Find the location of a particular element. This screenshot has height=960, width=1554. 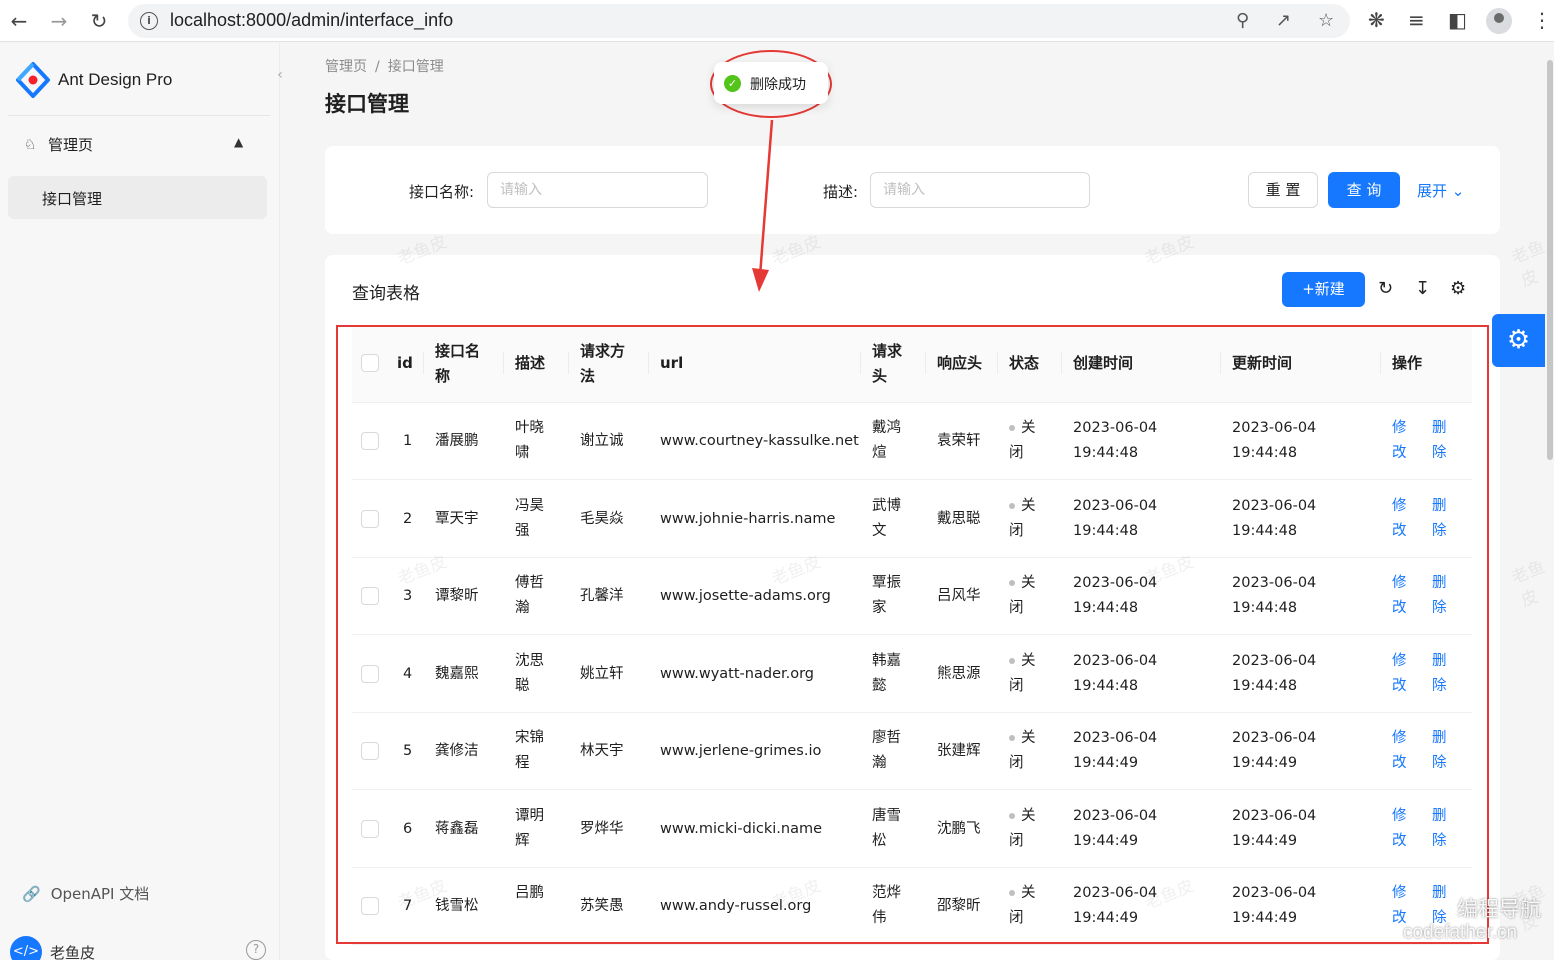

zoom-icon: ⚲ is located at coordinates (1242, 20).